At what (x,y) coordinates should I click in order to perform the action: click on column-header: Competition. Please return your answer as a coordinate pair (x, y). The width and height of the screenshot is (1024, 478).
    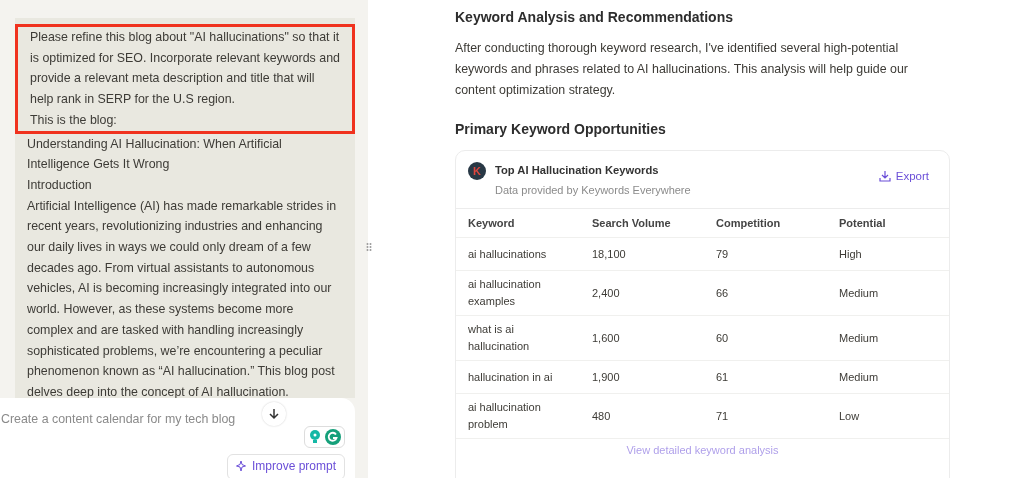
    Looking at the image, I should click on (749, 223).